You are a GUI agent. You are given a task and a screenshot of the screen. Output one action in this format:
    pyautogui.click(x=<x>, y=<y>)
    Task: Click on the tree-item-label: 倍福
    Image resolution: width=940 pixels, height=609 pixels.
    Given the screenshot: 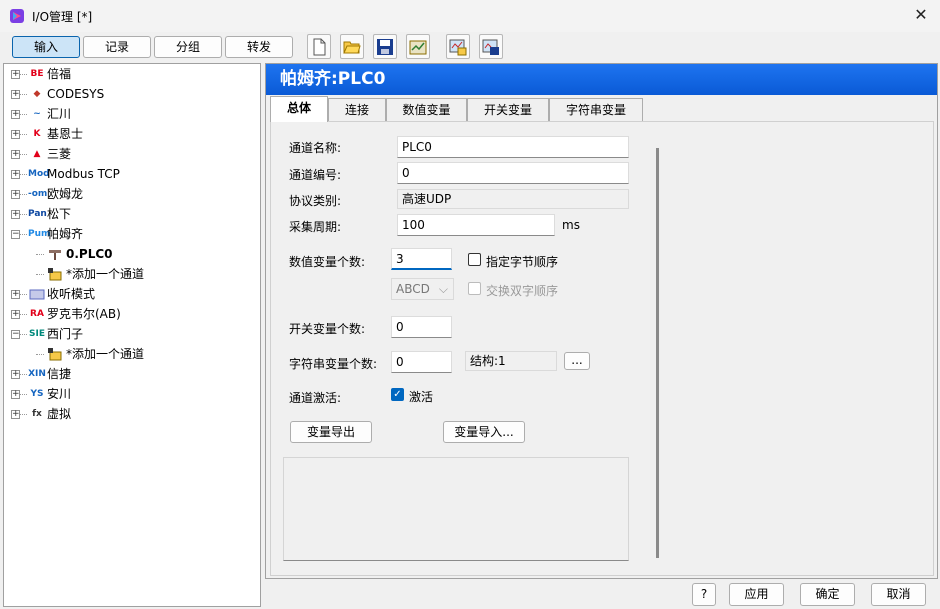 What is the action you would take?
    pyautogui.click(x=59, y=74)
    